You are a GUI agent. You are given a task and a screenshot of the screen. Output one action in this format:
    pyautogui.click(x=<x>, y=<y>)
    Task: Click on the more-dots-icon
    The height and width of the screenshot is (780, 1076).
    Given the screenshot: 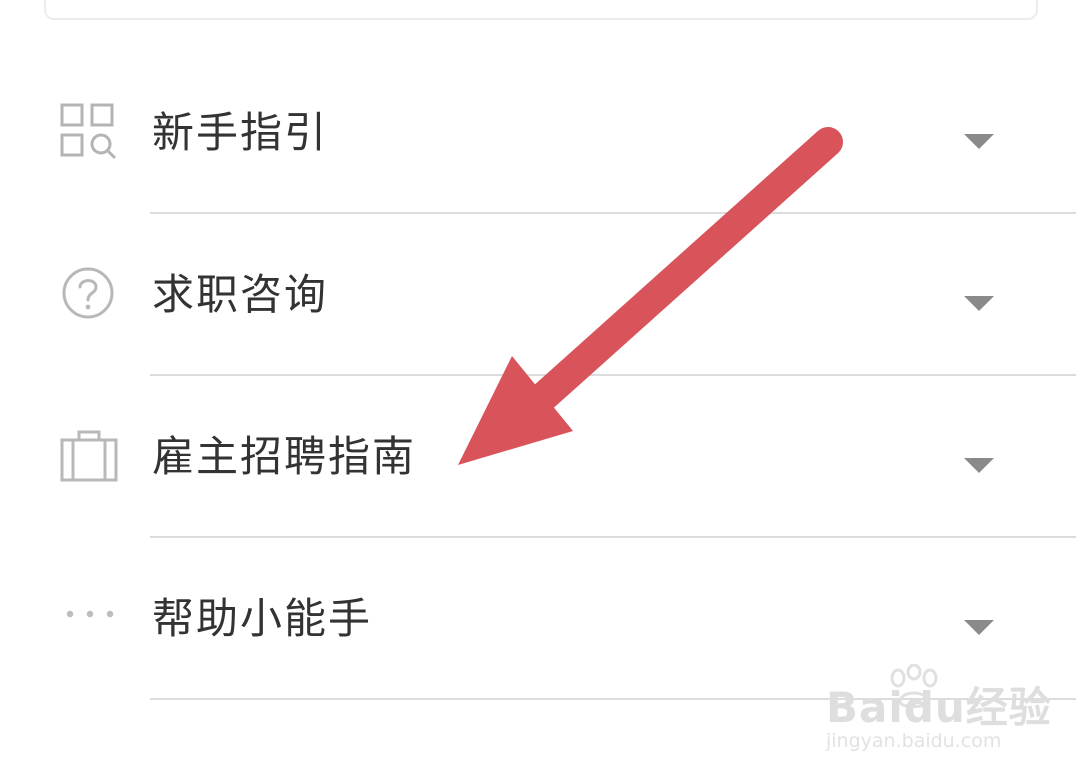 What is the action you would take?
    pyautogui.click(x=90, y=614)
    